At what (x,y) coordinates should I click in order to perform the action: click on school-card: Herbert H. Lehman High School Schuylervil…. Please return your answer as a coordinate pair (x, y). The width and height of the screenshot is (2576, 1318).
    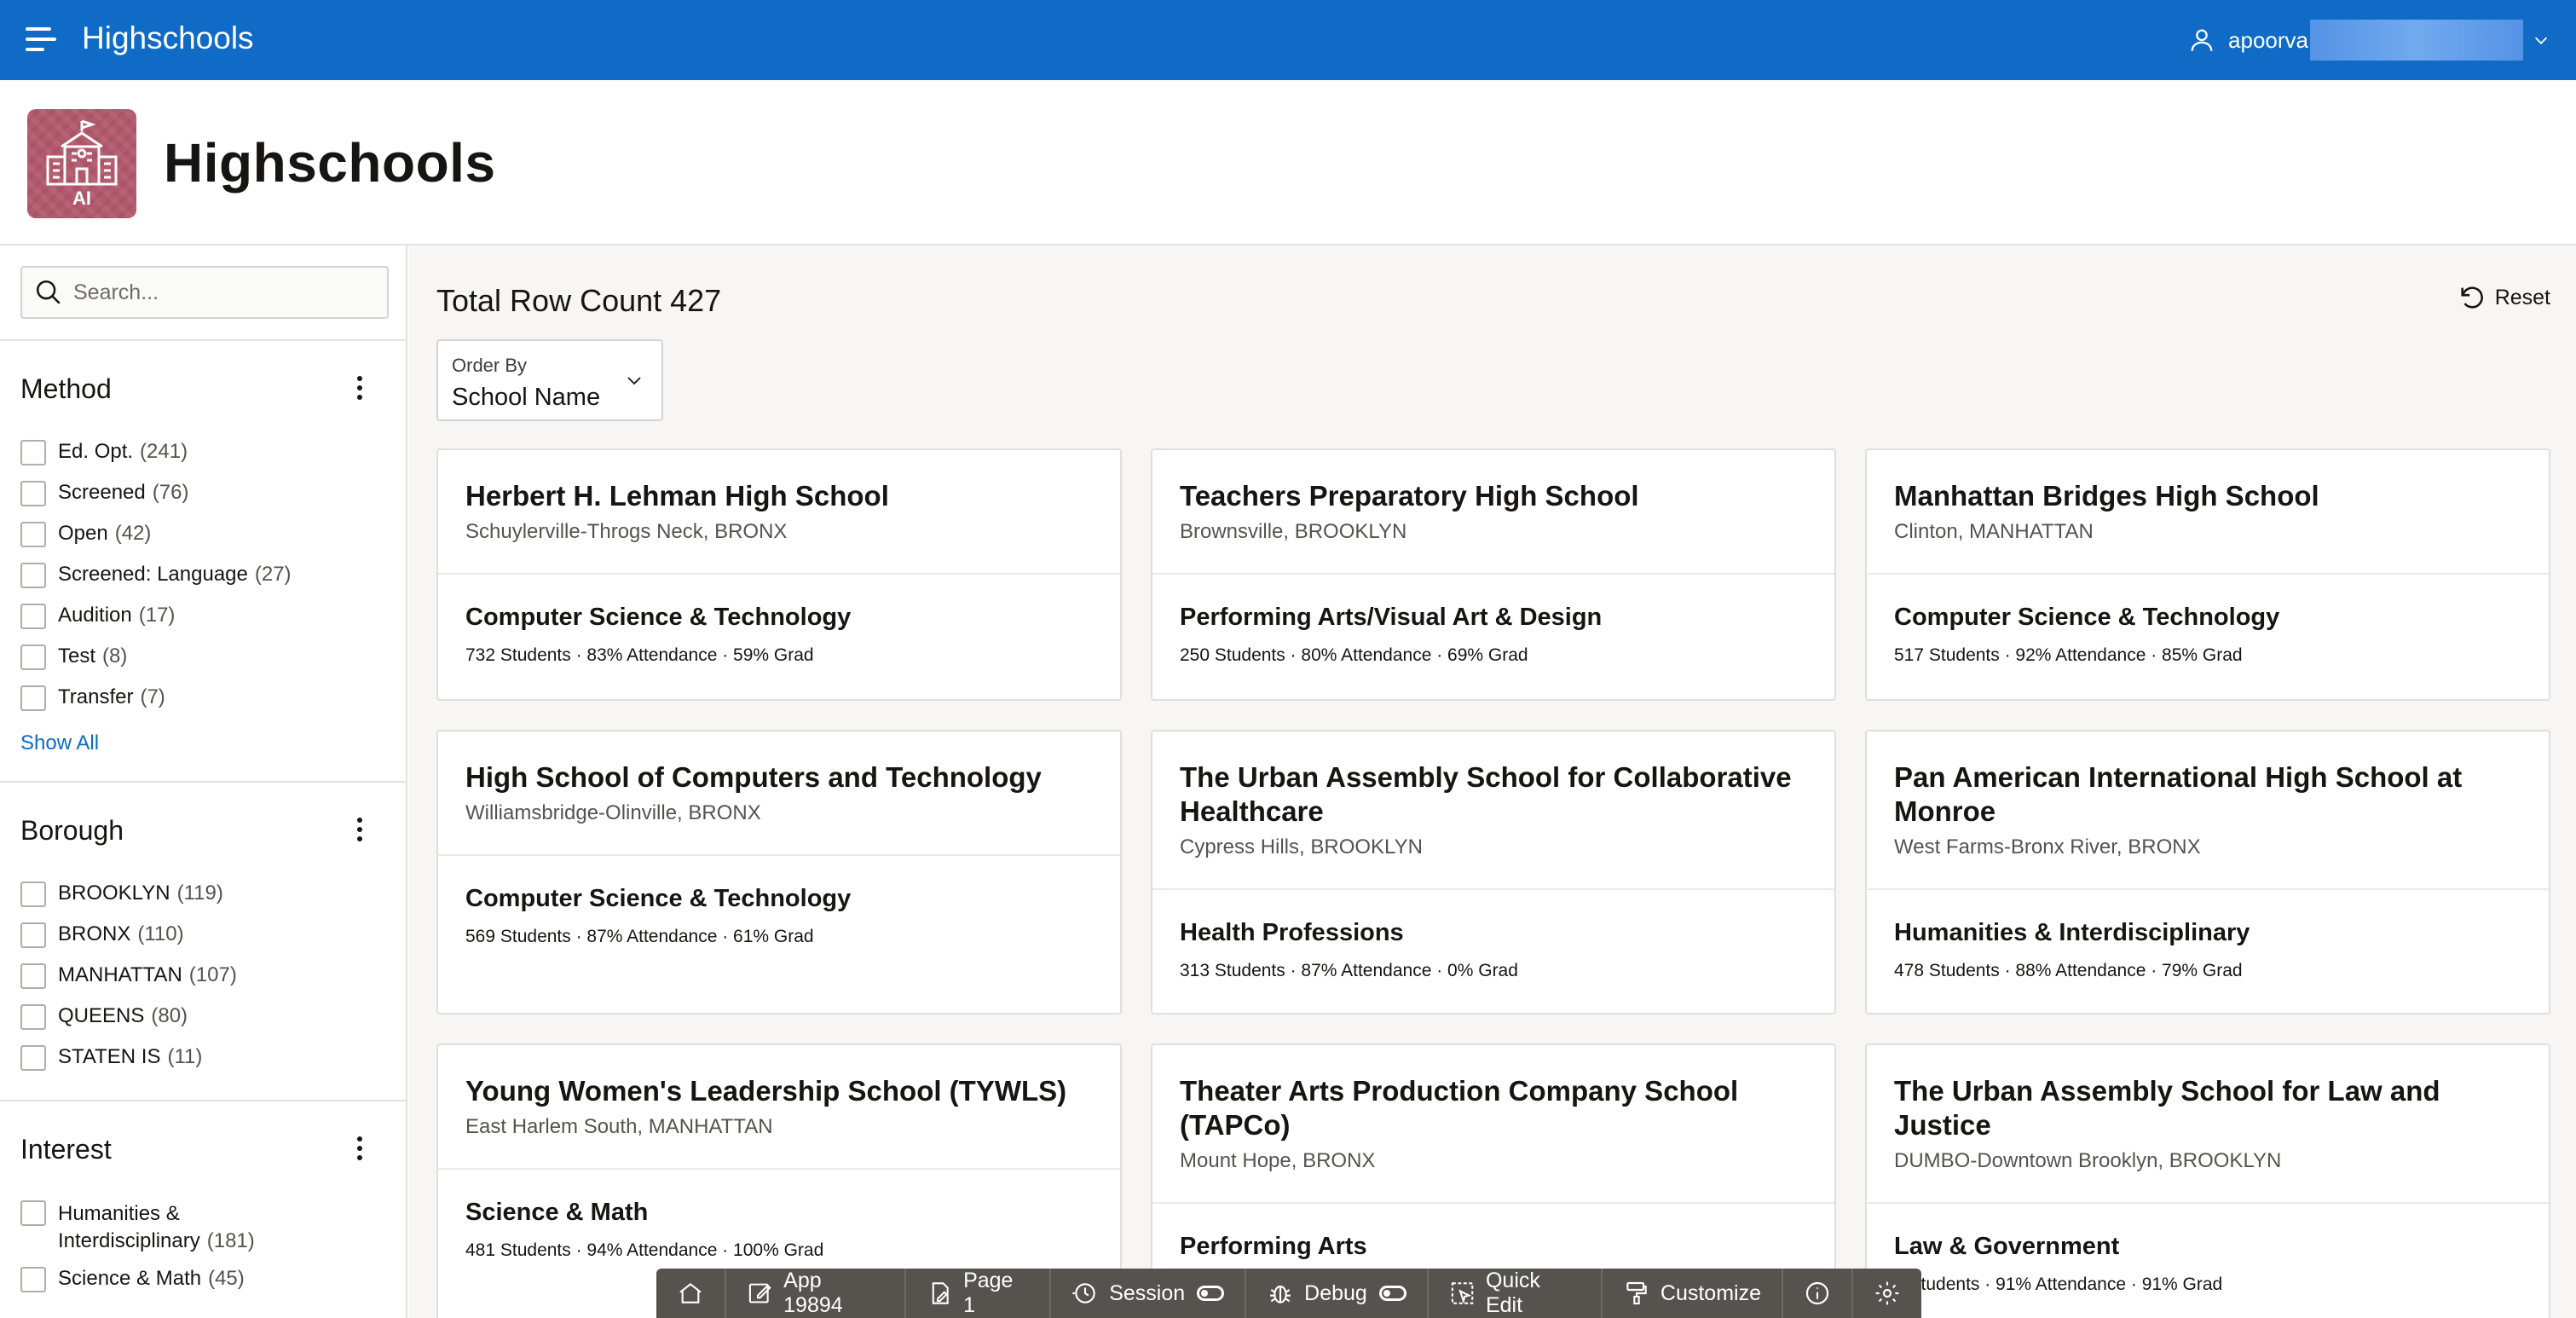
    Looking at the image, I should click on (779, 575).